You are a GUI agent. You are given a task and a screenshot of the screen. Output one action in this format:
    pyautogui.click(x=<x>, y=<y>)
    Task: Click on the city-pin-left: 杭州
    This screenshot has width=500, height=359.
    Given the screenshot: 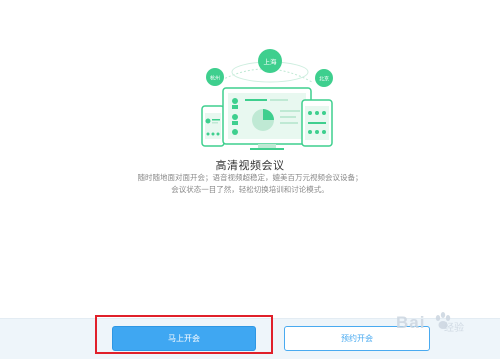 What is the action you would take?
    pyautogui.click(x=215, y=77)
    